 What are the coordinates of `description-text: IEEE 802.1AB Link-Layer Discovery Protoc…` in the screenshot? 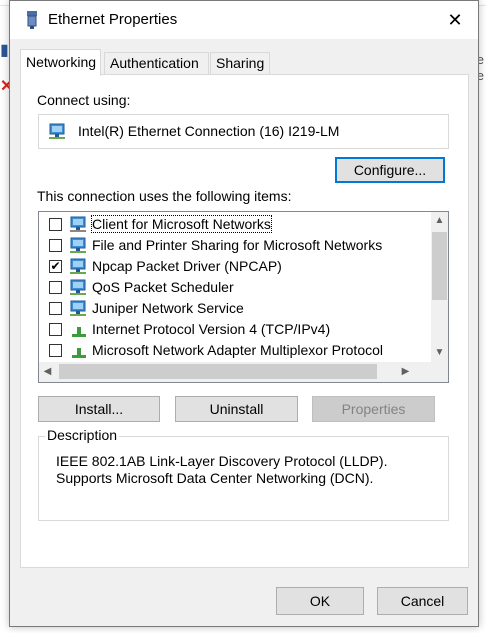 It's located at (222, 469).